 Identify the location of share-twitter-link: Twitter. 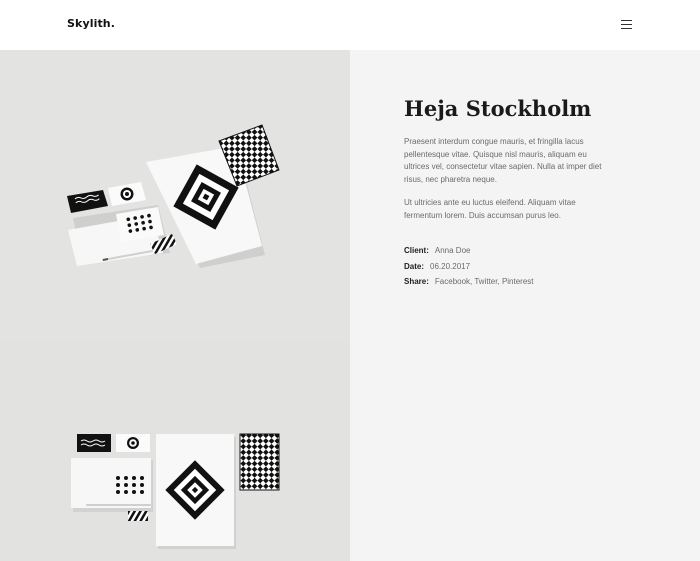
(485, 281).